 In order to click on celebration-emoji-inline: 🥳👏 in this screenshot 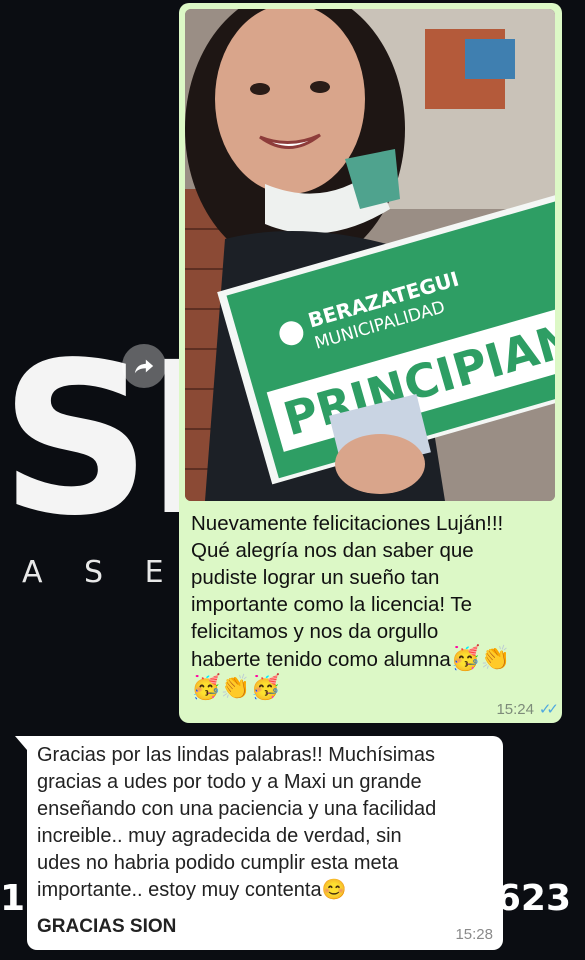, I will do `click(480, 658)`.